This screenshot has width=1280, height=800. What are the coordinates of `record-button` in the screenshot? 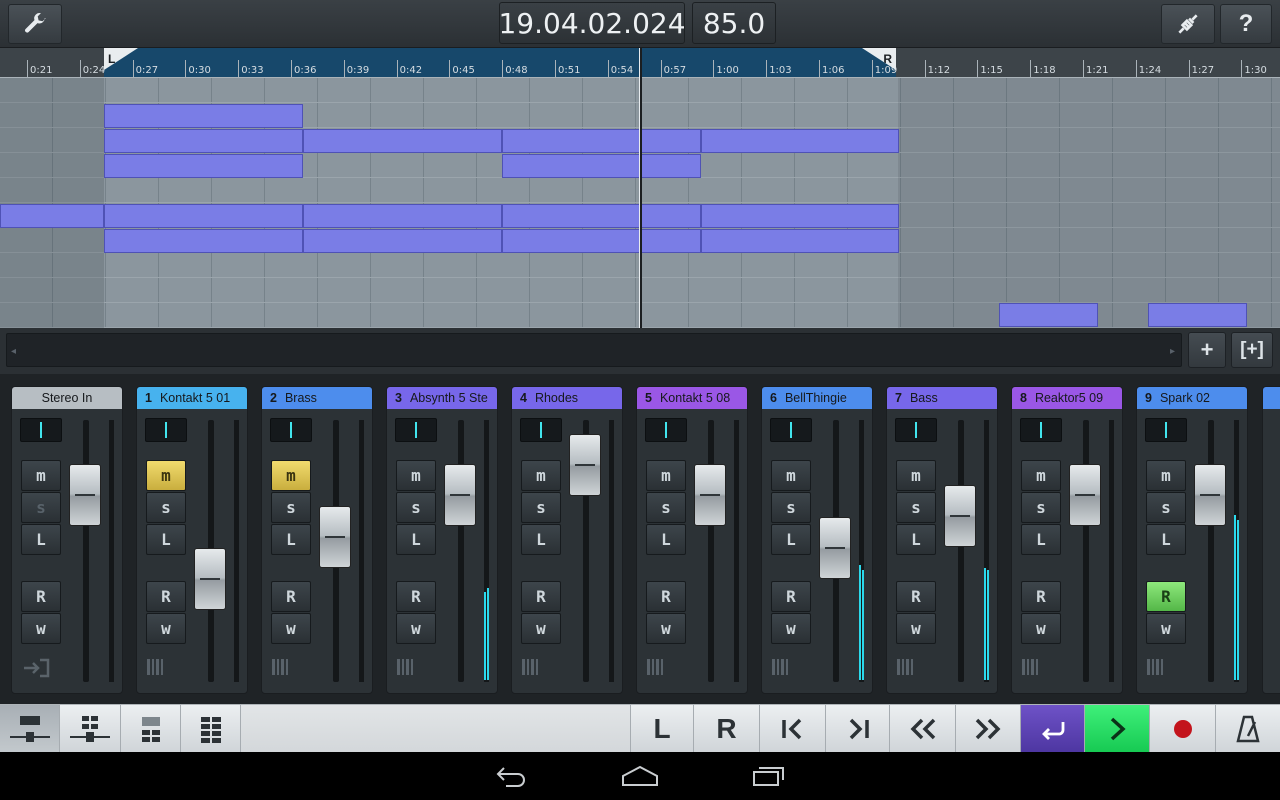 It's located at (1183, 729).